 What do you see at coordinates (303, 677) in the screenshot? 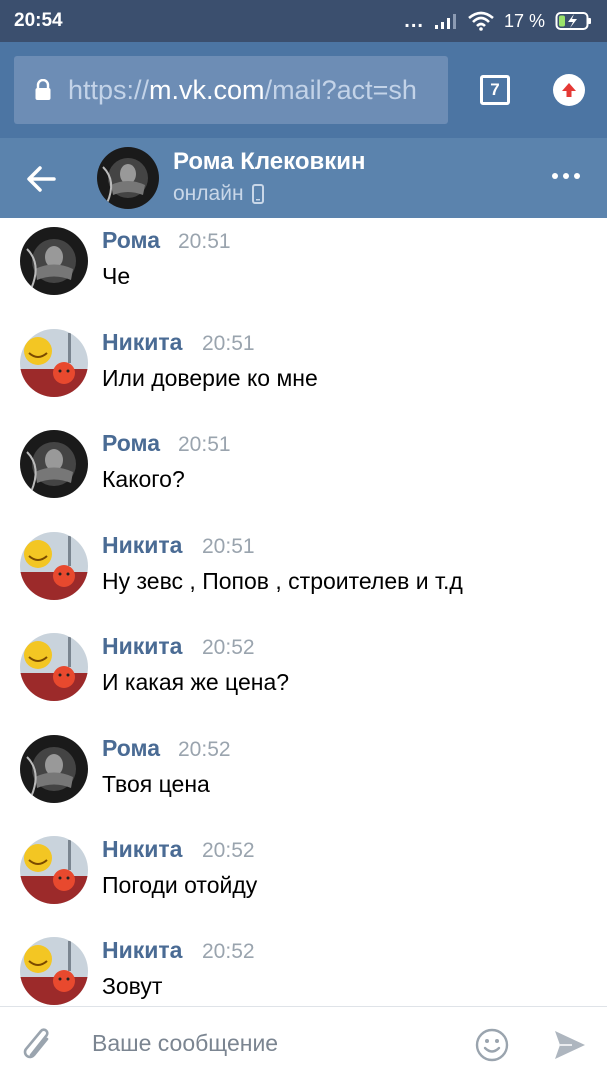
I see `message-item: Никита 20:52 И какая же цена?` at bounding box center [303, 677].